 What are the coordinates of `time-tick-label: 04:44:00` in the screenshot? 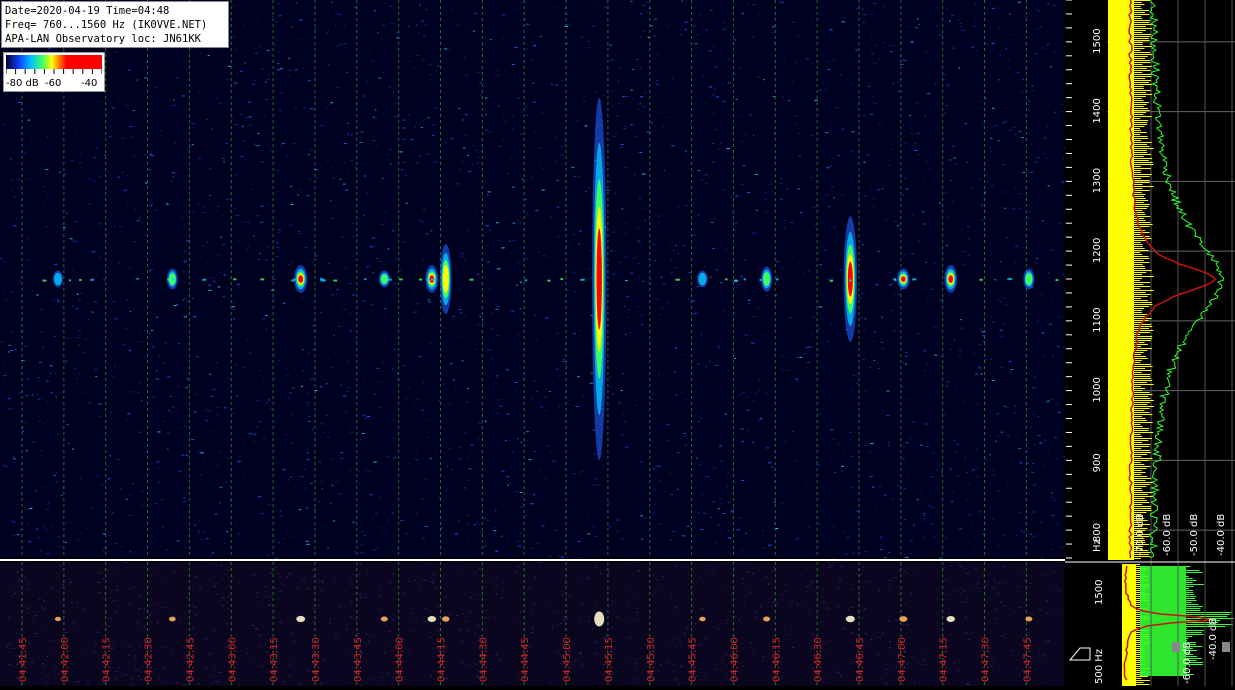 It's located at (400, 659).